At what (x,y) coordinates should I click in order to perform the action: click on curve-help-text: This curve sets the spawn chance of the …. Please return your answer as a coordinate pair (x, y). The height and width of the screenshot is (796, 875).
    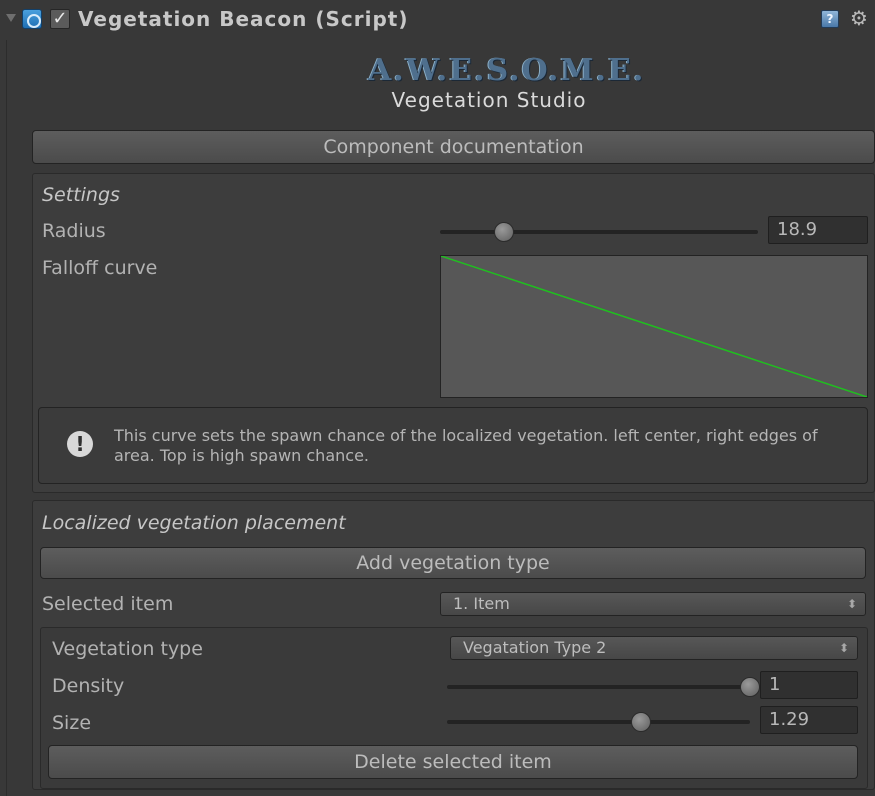
    Looking at the image, I should click on (466, 445).